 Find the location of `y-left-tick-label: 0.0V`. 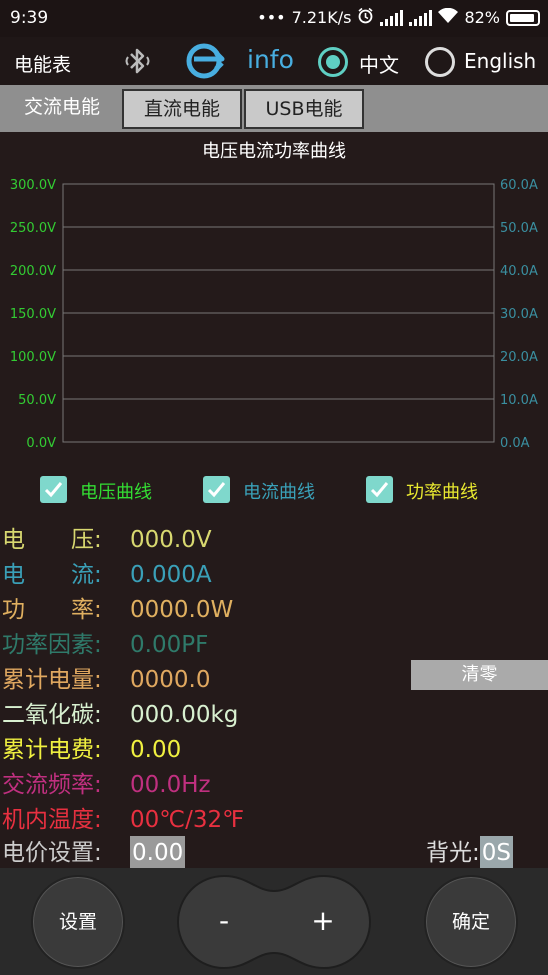

y-left-tick-label: 0.0V is located at coordinates (41, 443).